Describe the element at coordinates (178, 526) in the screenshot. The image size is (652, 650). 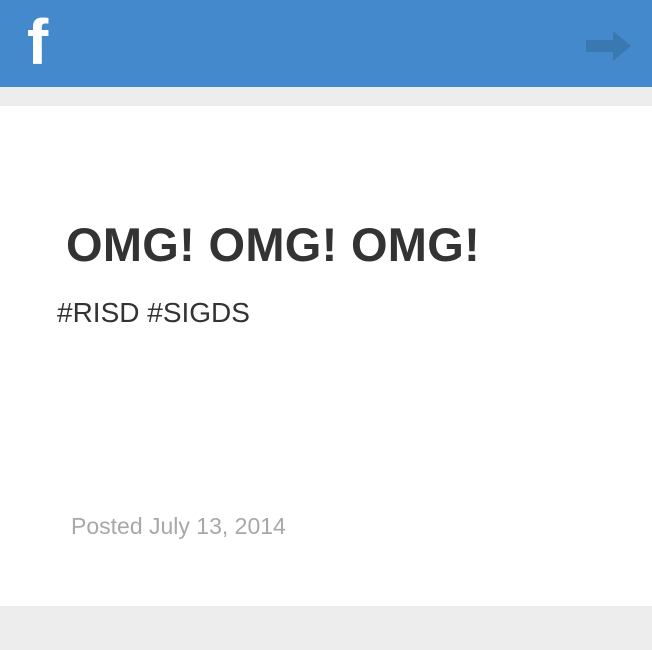
I see `post-date: Posted July 13, 2014` at that location.